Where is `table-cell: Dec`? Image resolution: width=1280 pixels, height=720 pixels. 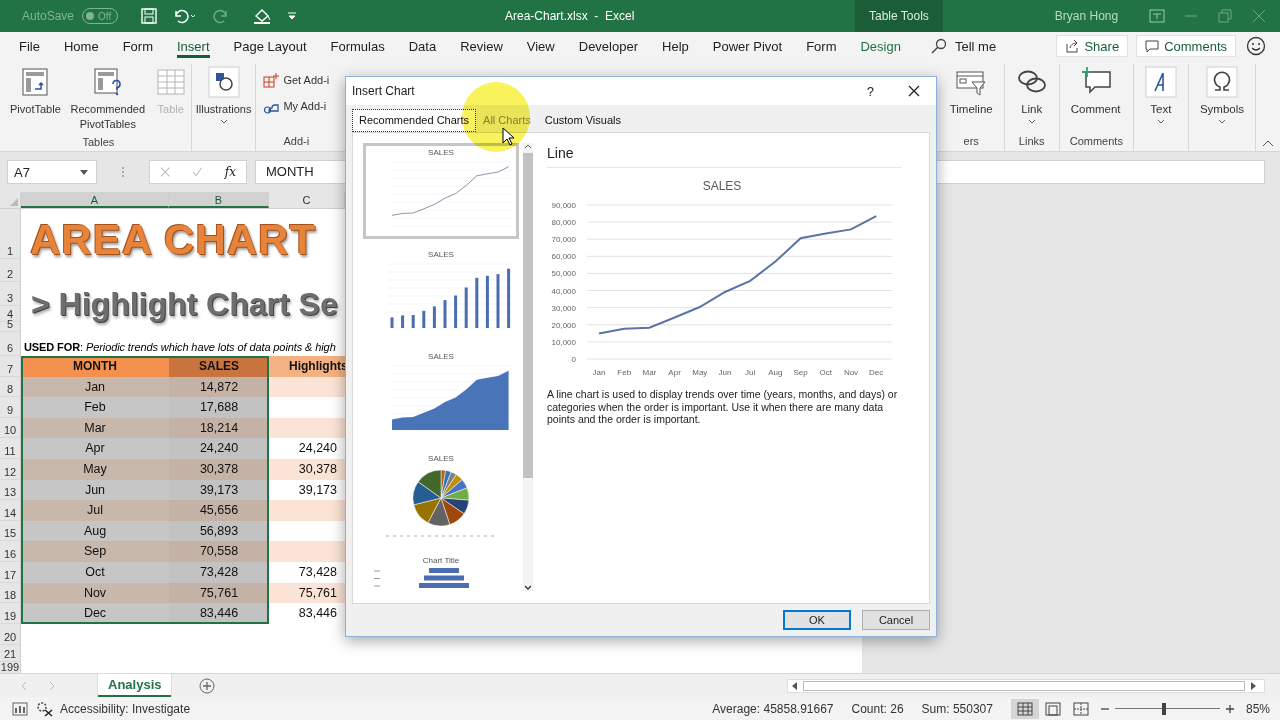
table-cell: Dec is located at coordinates (95, 613).